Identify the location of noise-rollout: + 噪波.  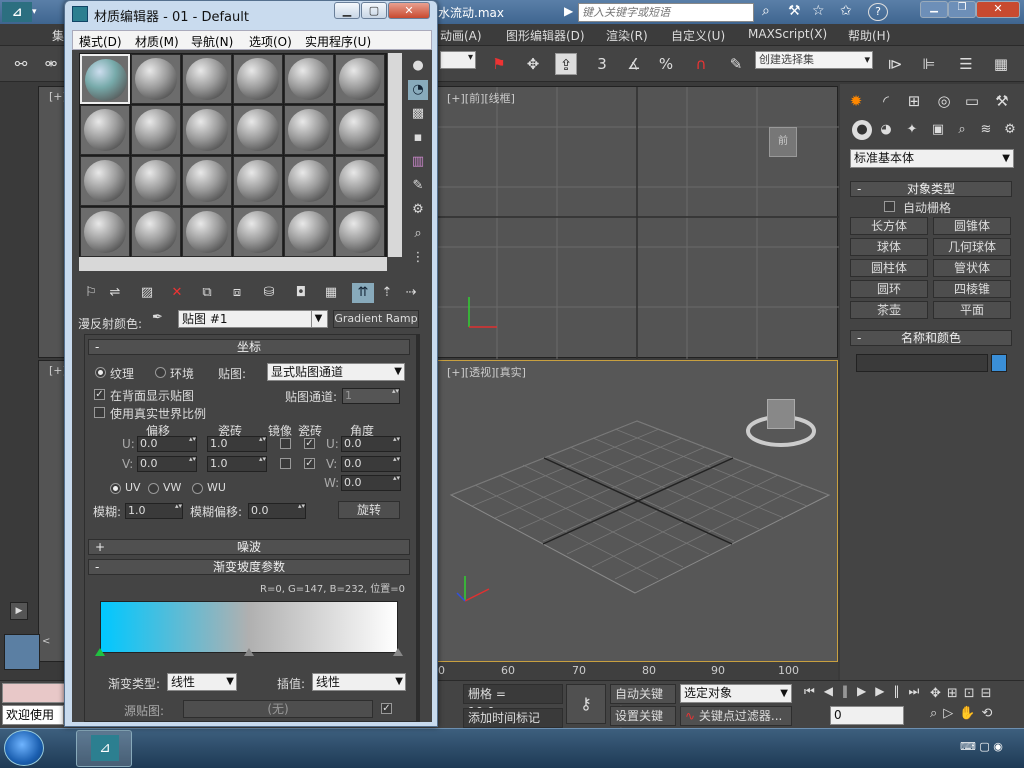
(249, 547).